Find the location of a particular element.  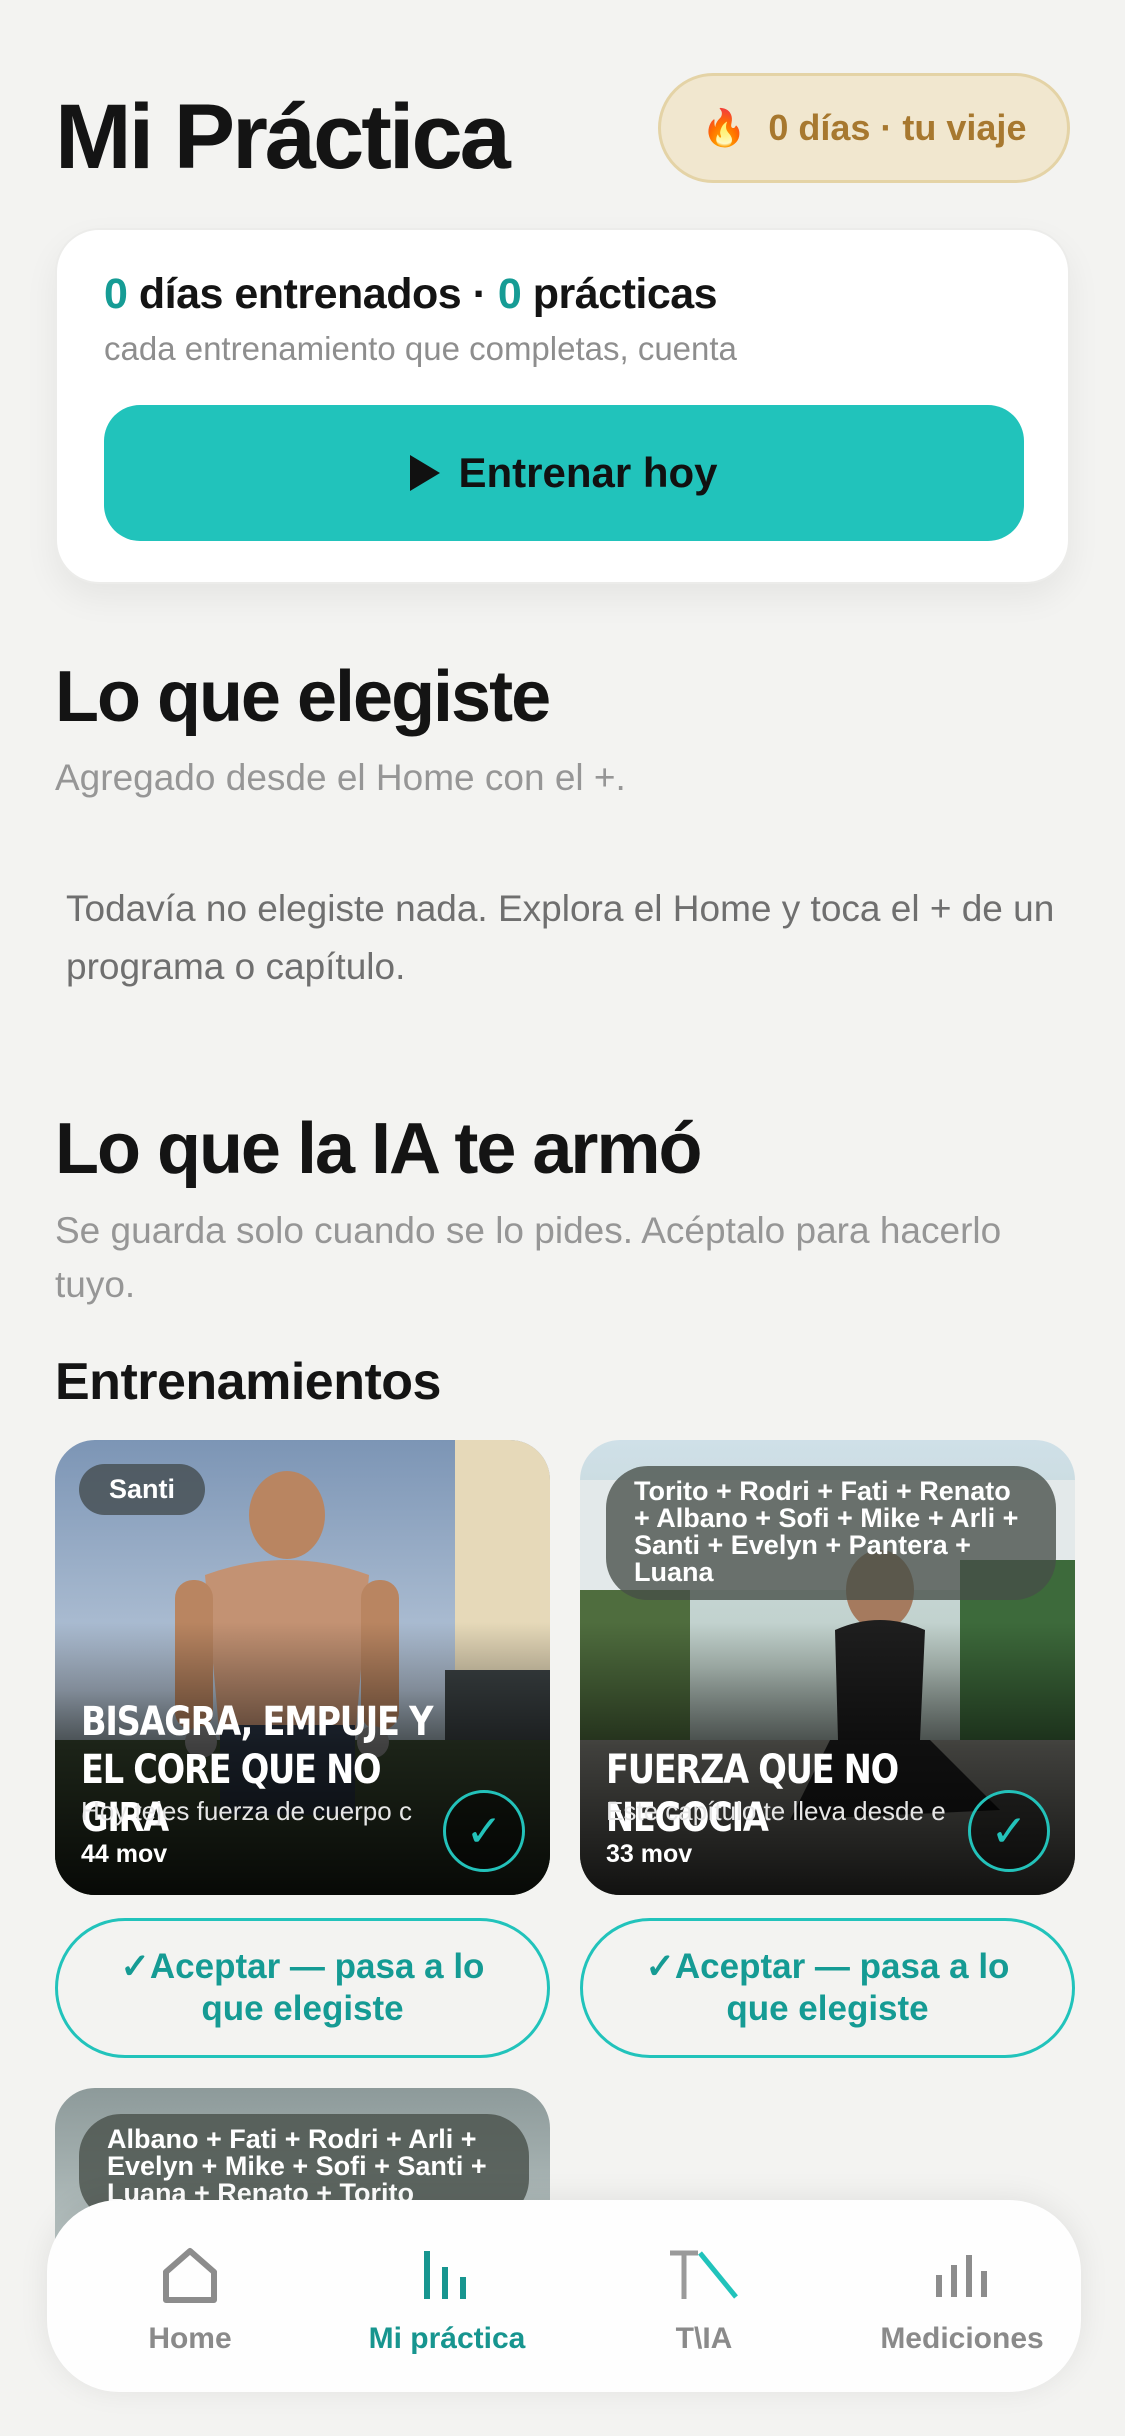

tia-icon is located at coordinates (704, 2275).